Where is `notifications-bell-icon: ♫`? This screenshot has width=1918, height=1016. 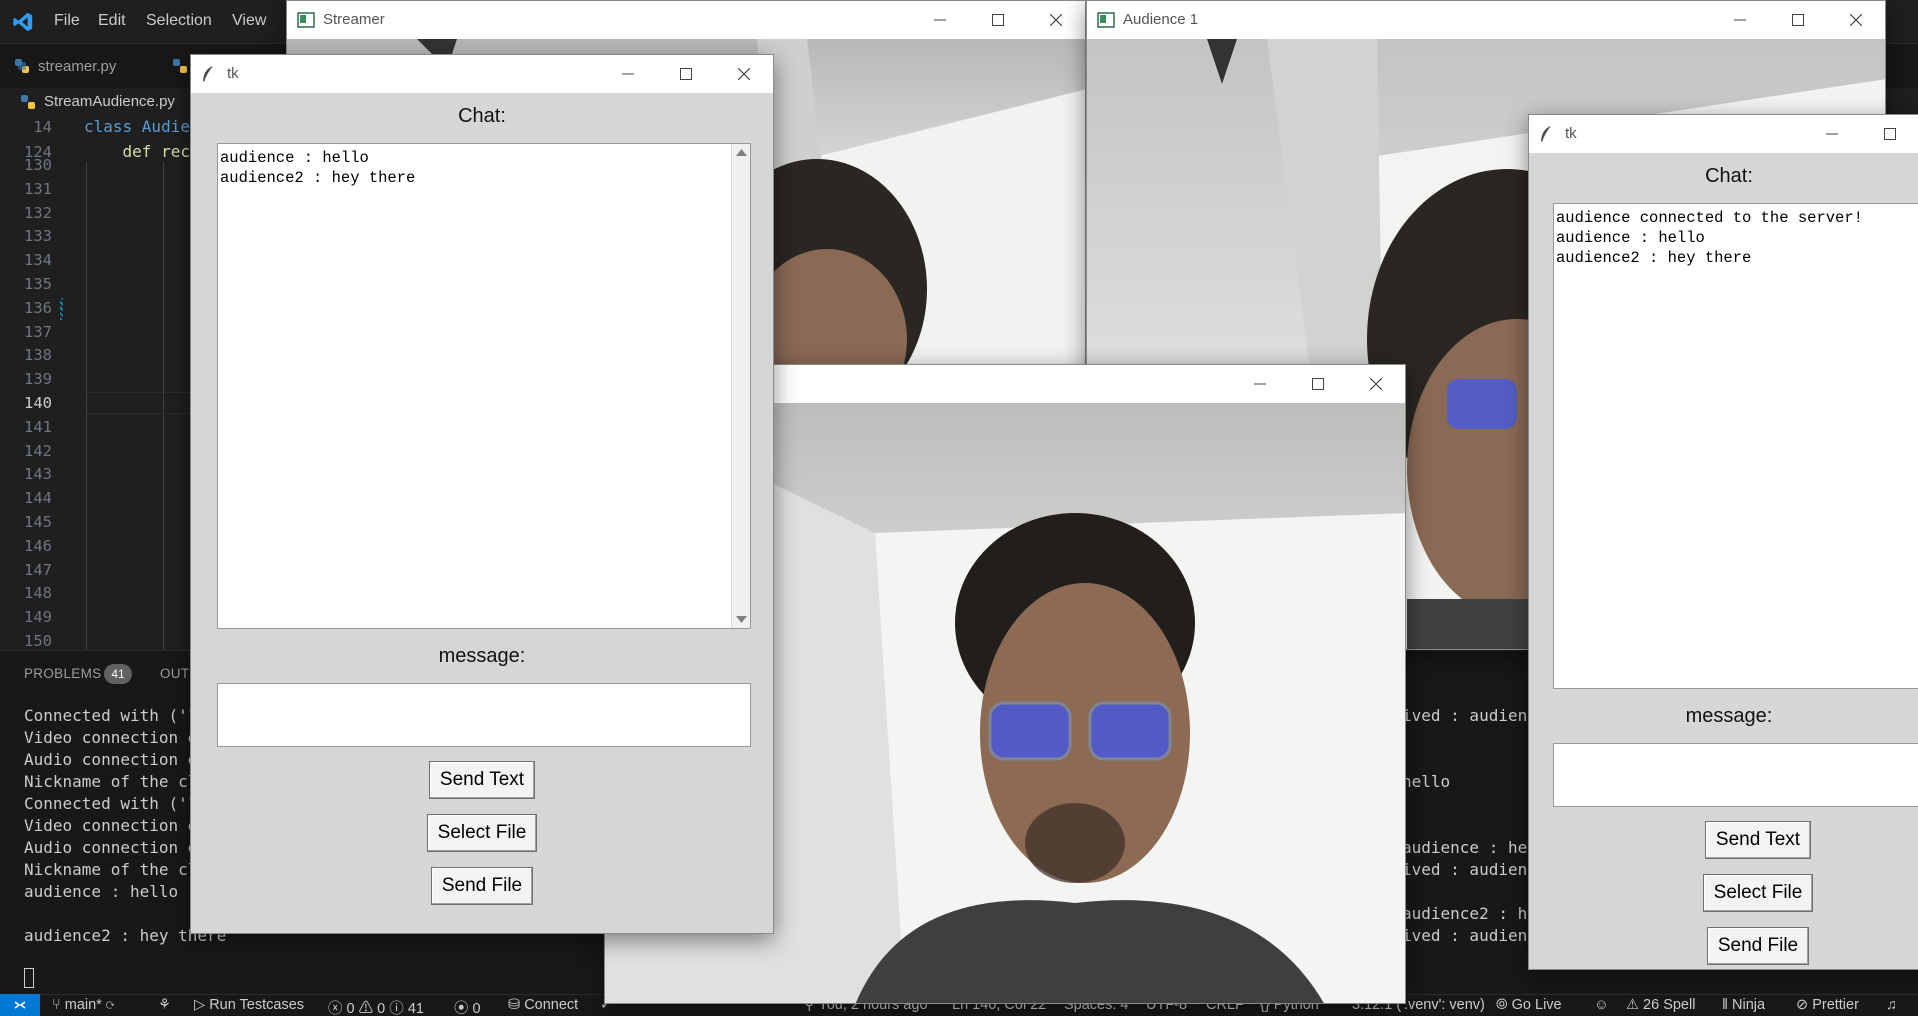 notifications-bell-icon: ♫ is located at coordinates (1891, 1005).